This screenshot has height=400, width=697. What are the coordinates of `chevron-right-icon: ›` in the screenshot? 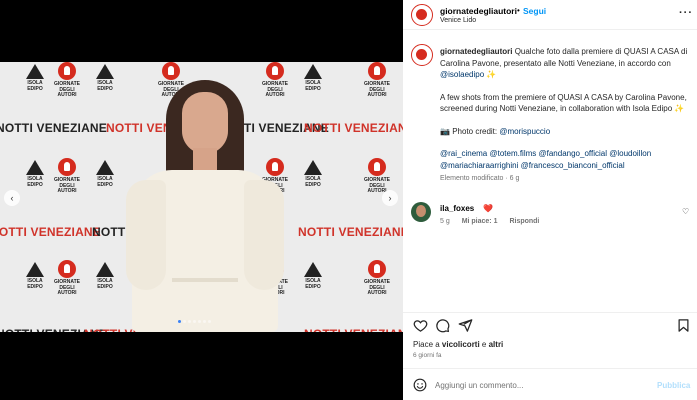 It's located at (390, 198).